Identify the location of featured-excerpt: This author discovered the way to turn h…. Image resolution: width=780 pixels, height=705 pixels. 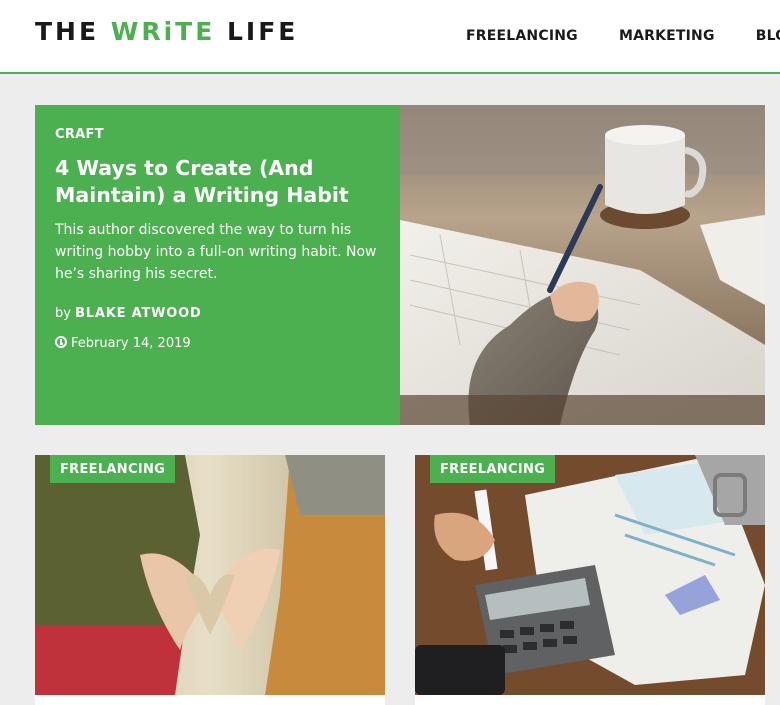
(216, 252).